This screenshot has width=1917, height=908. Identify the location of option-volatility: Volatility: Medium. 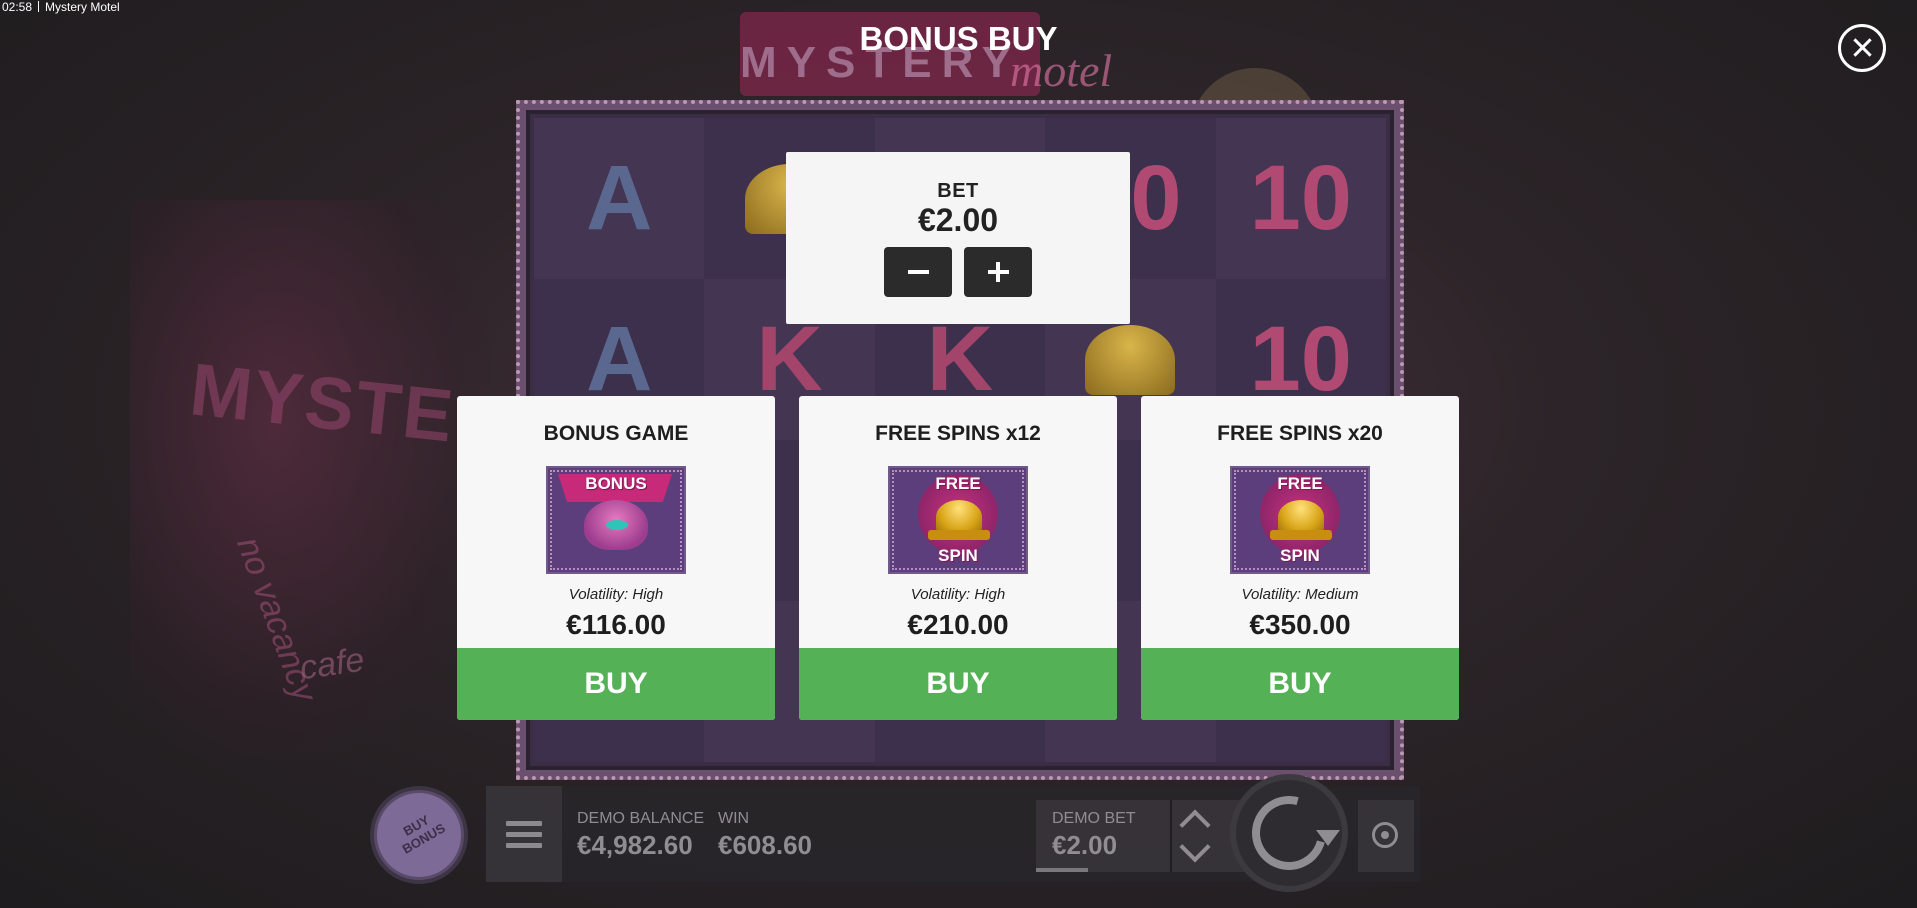
(1300, 594).